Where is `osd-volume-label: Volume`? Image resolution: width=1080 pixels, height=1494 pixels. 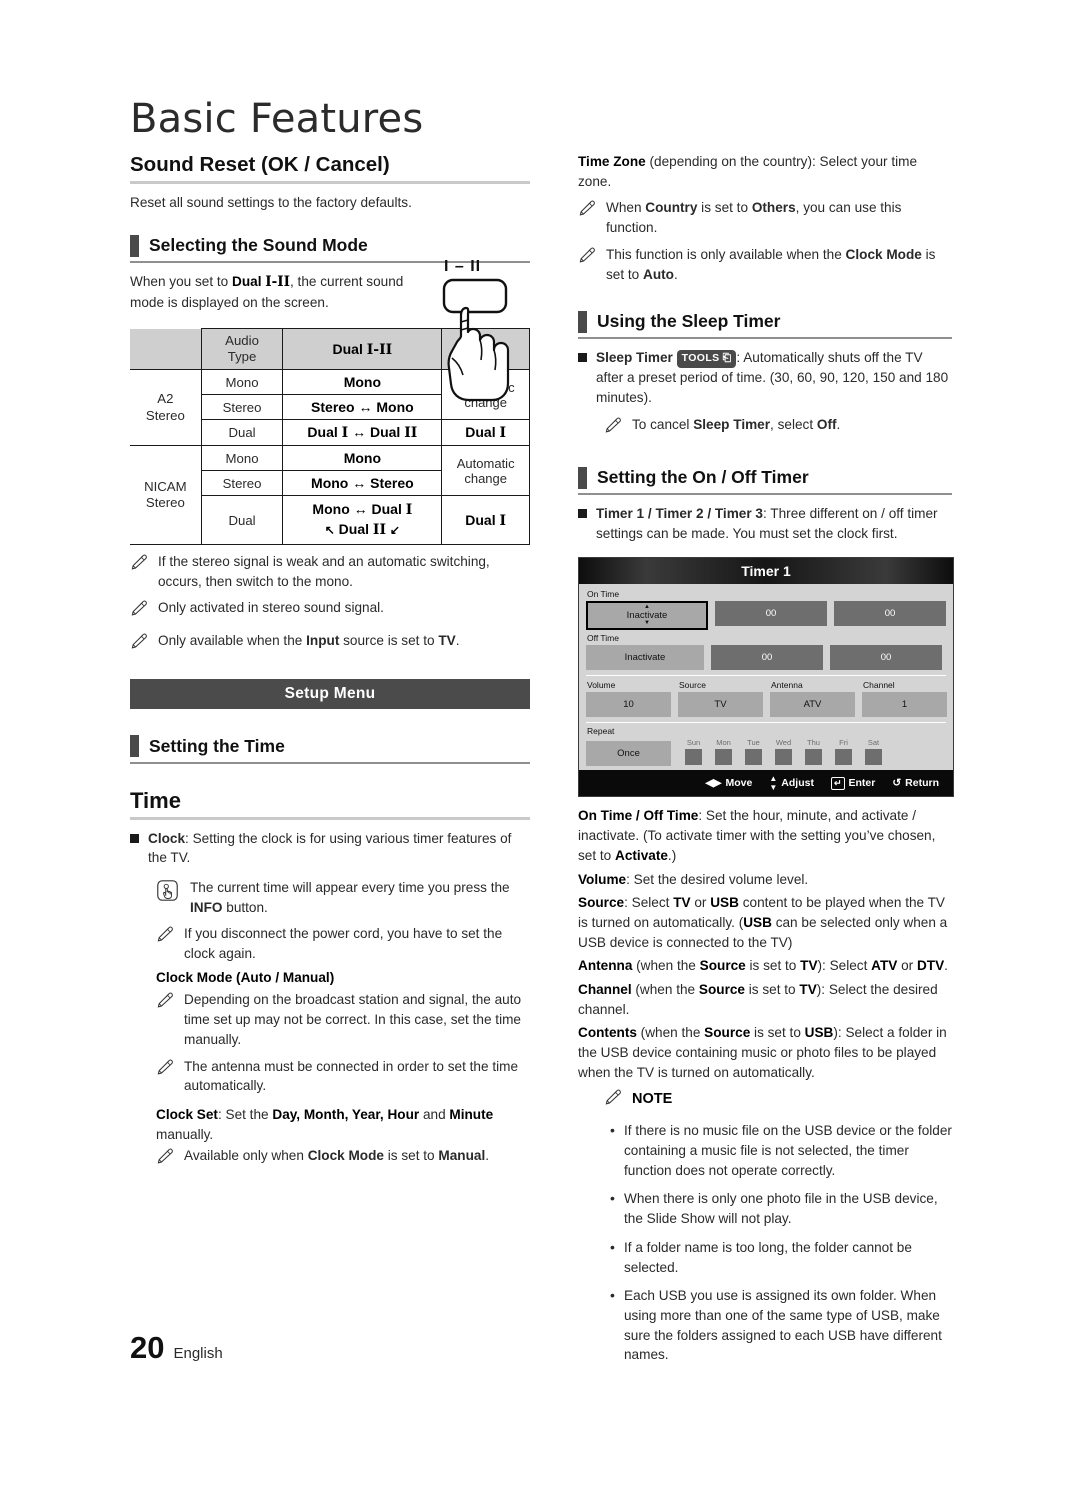 osd-volume-label: Volume is located at coordinates (601, 685).